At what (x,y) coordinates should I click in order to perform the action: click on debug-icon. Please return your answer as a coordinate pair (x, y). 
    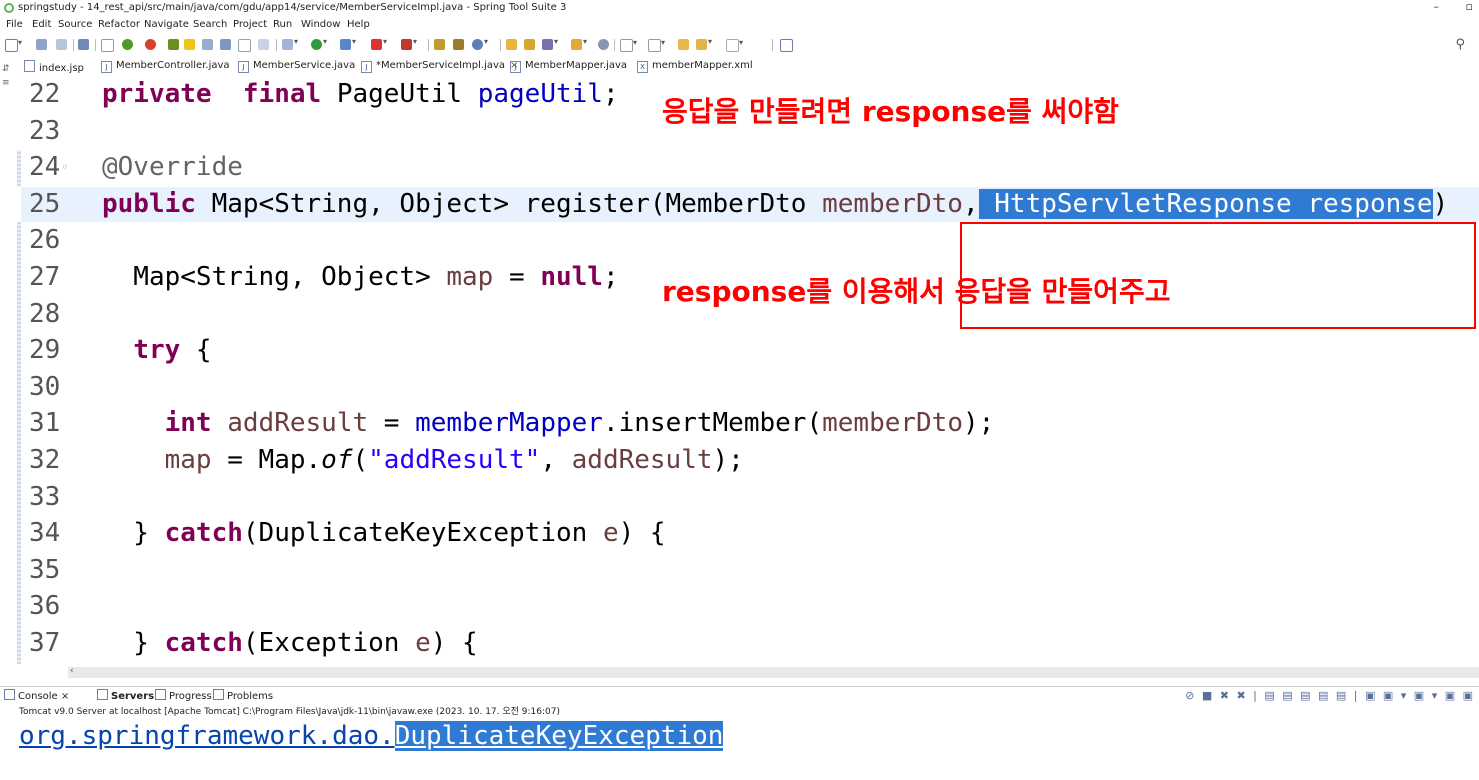
    Looking at the image, I should click on (127, 44).